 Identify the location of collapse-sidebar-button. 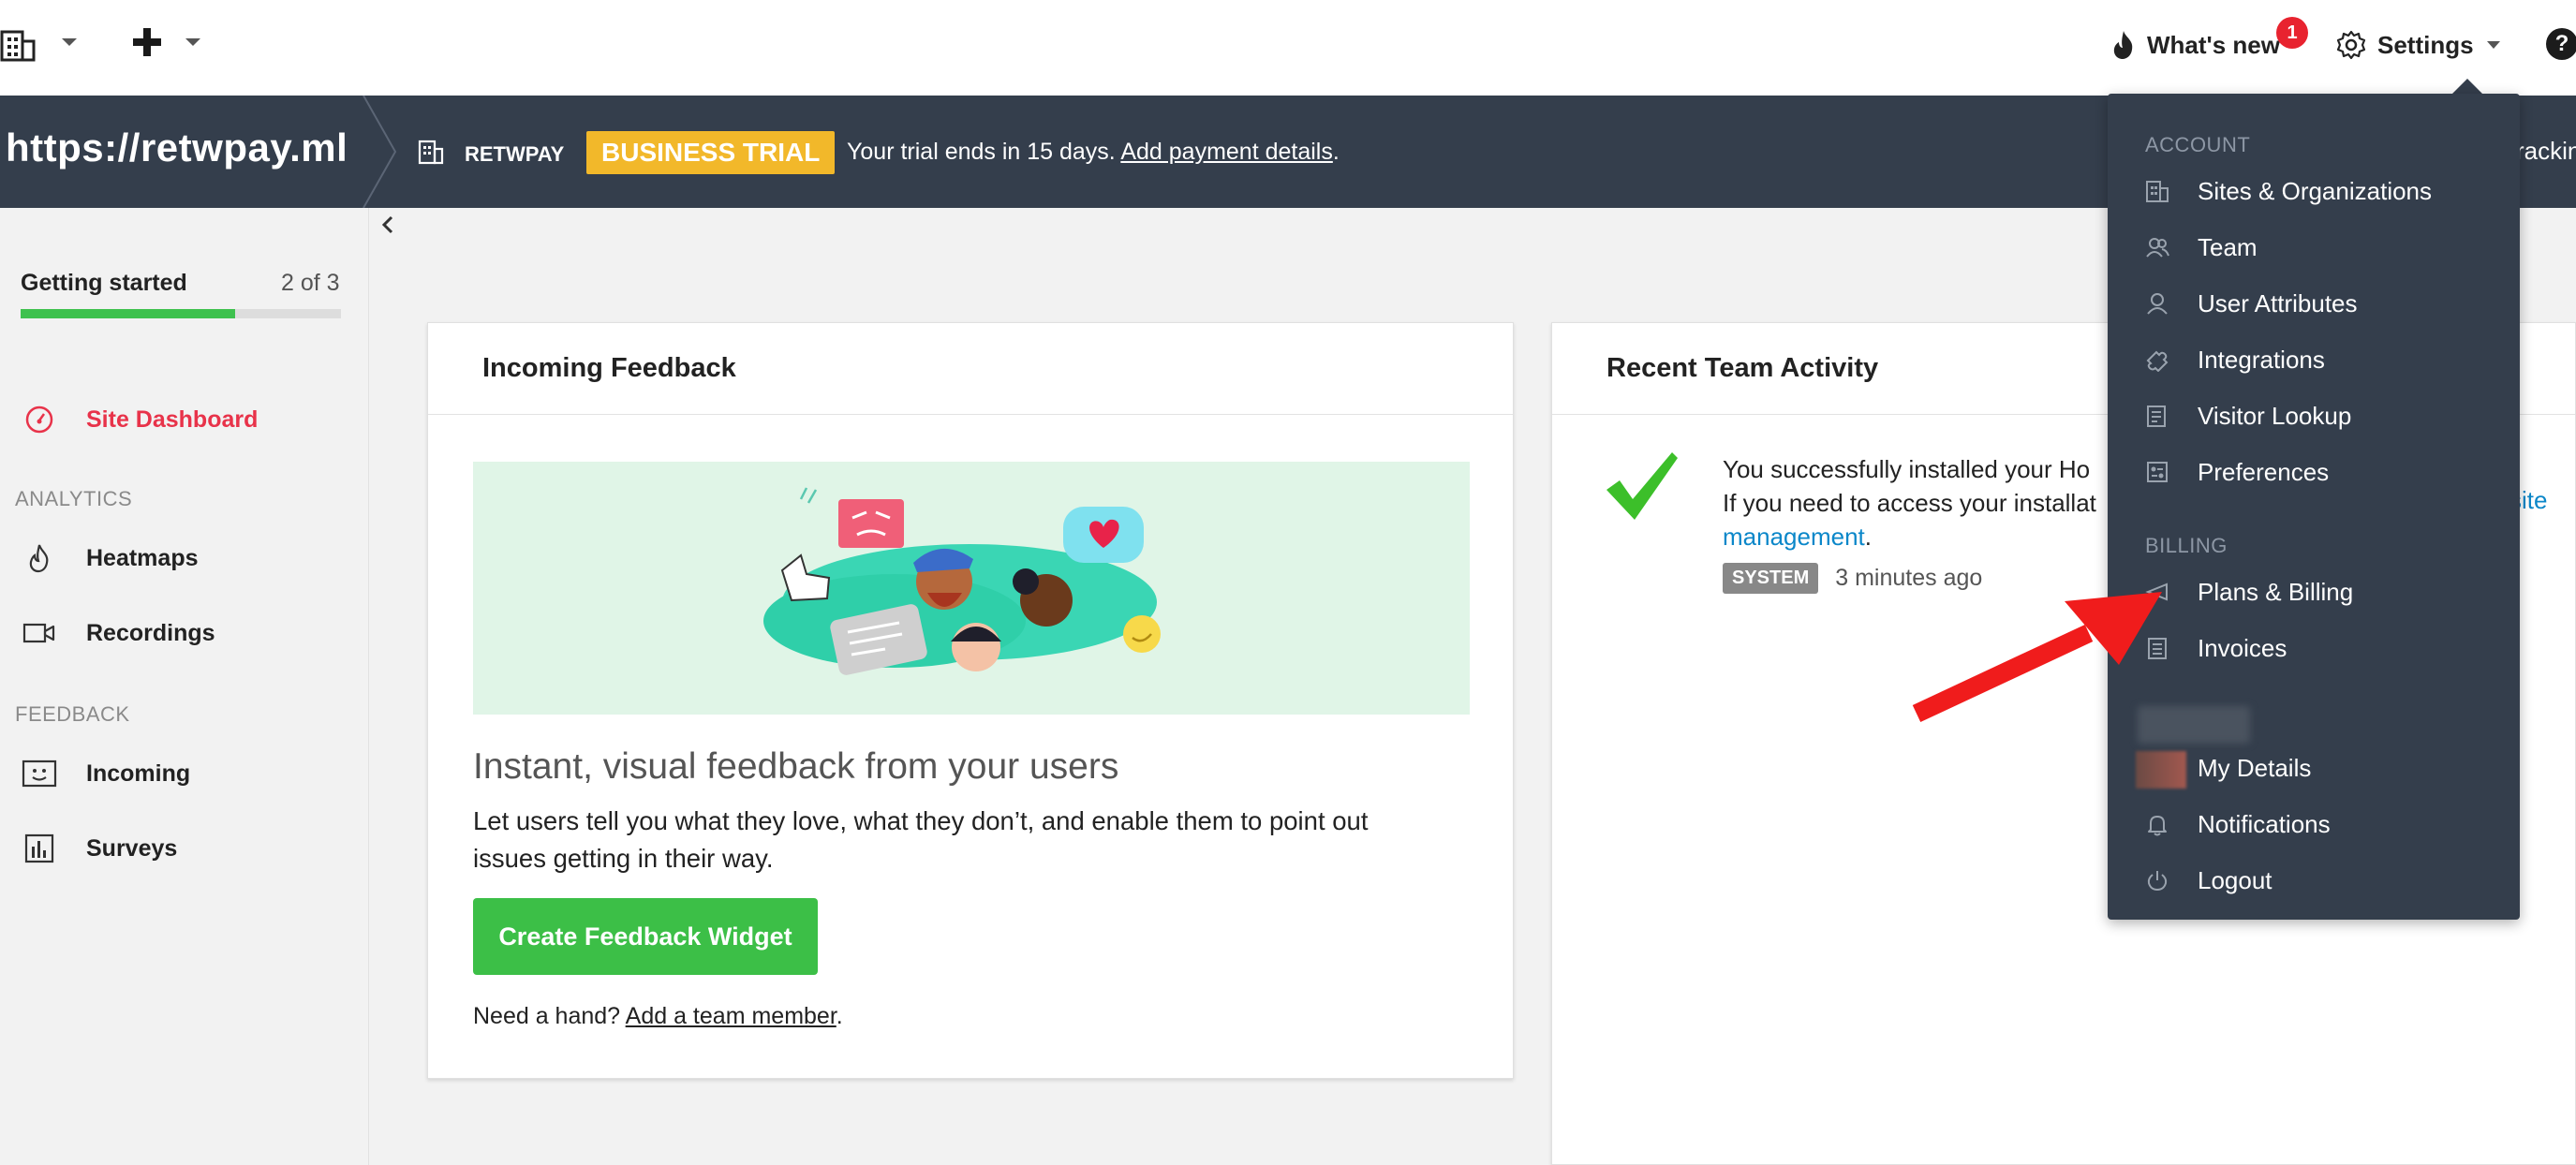
(388, 225).